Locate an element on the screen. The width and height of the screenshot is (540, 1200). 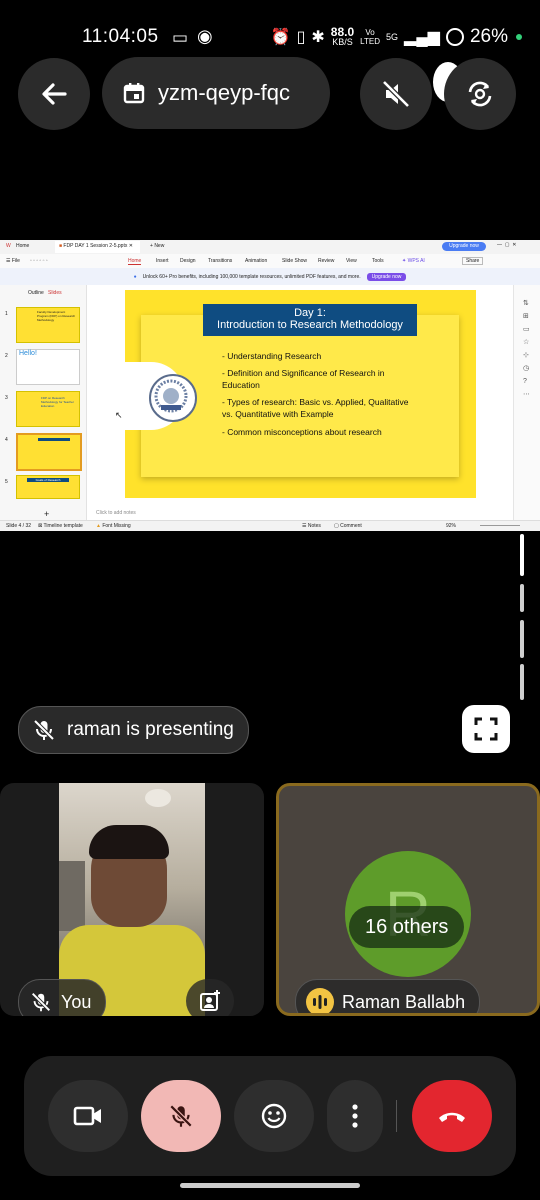
signal-5g-label: 5G is located at coordinates (392, 37).